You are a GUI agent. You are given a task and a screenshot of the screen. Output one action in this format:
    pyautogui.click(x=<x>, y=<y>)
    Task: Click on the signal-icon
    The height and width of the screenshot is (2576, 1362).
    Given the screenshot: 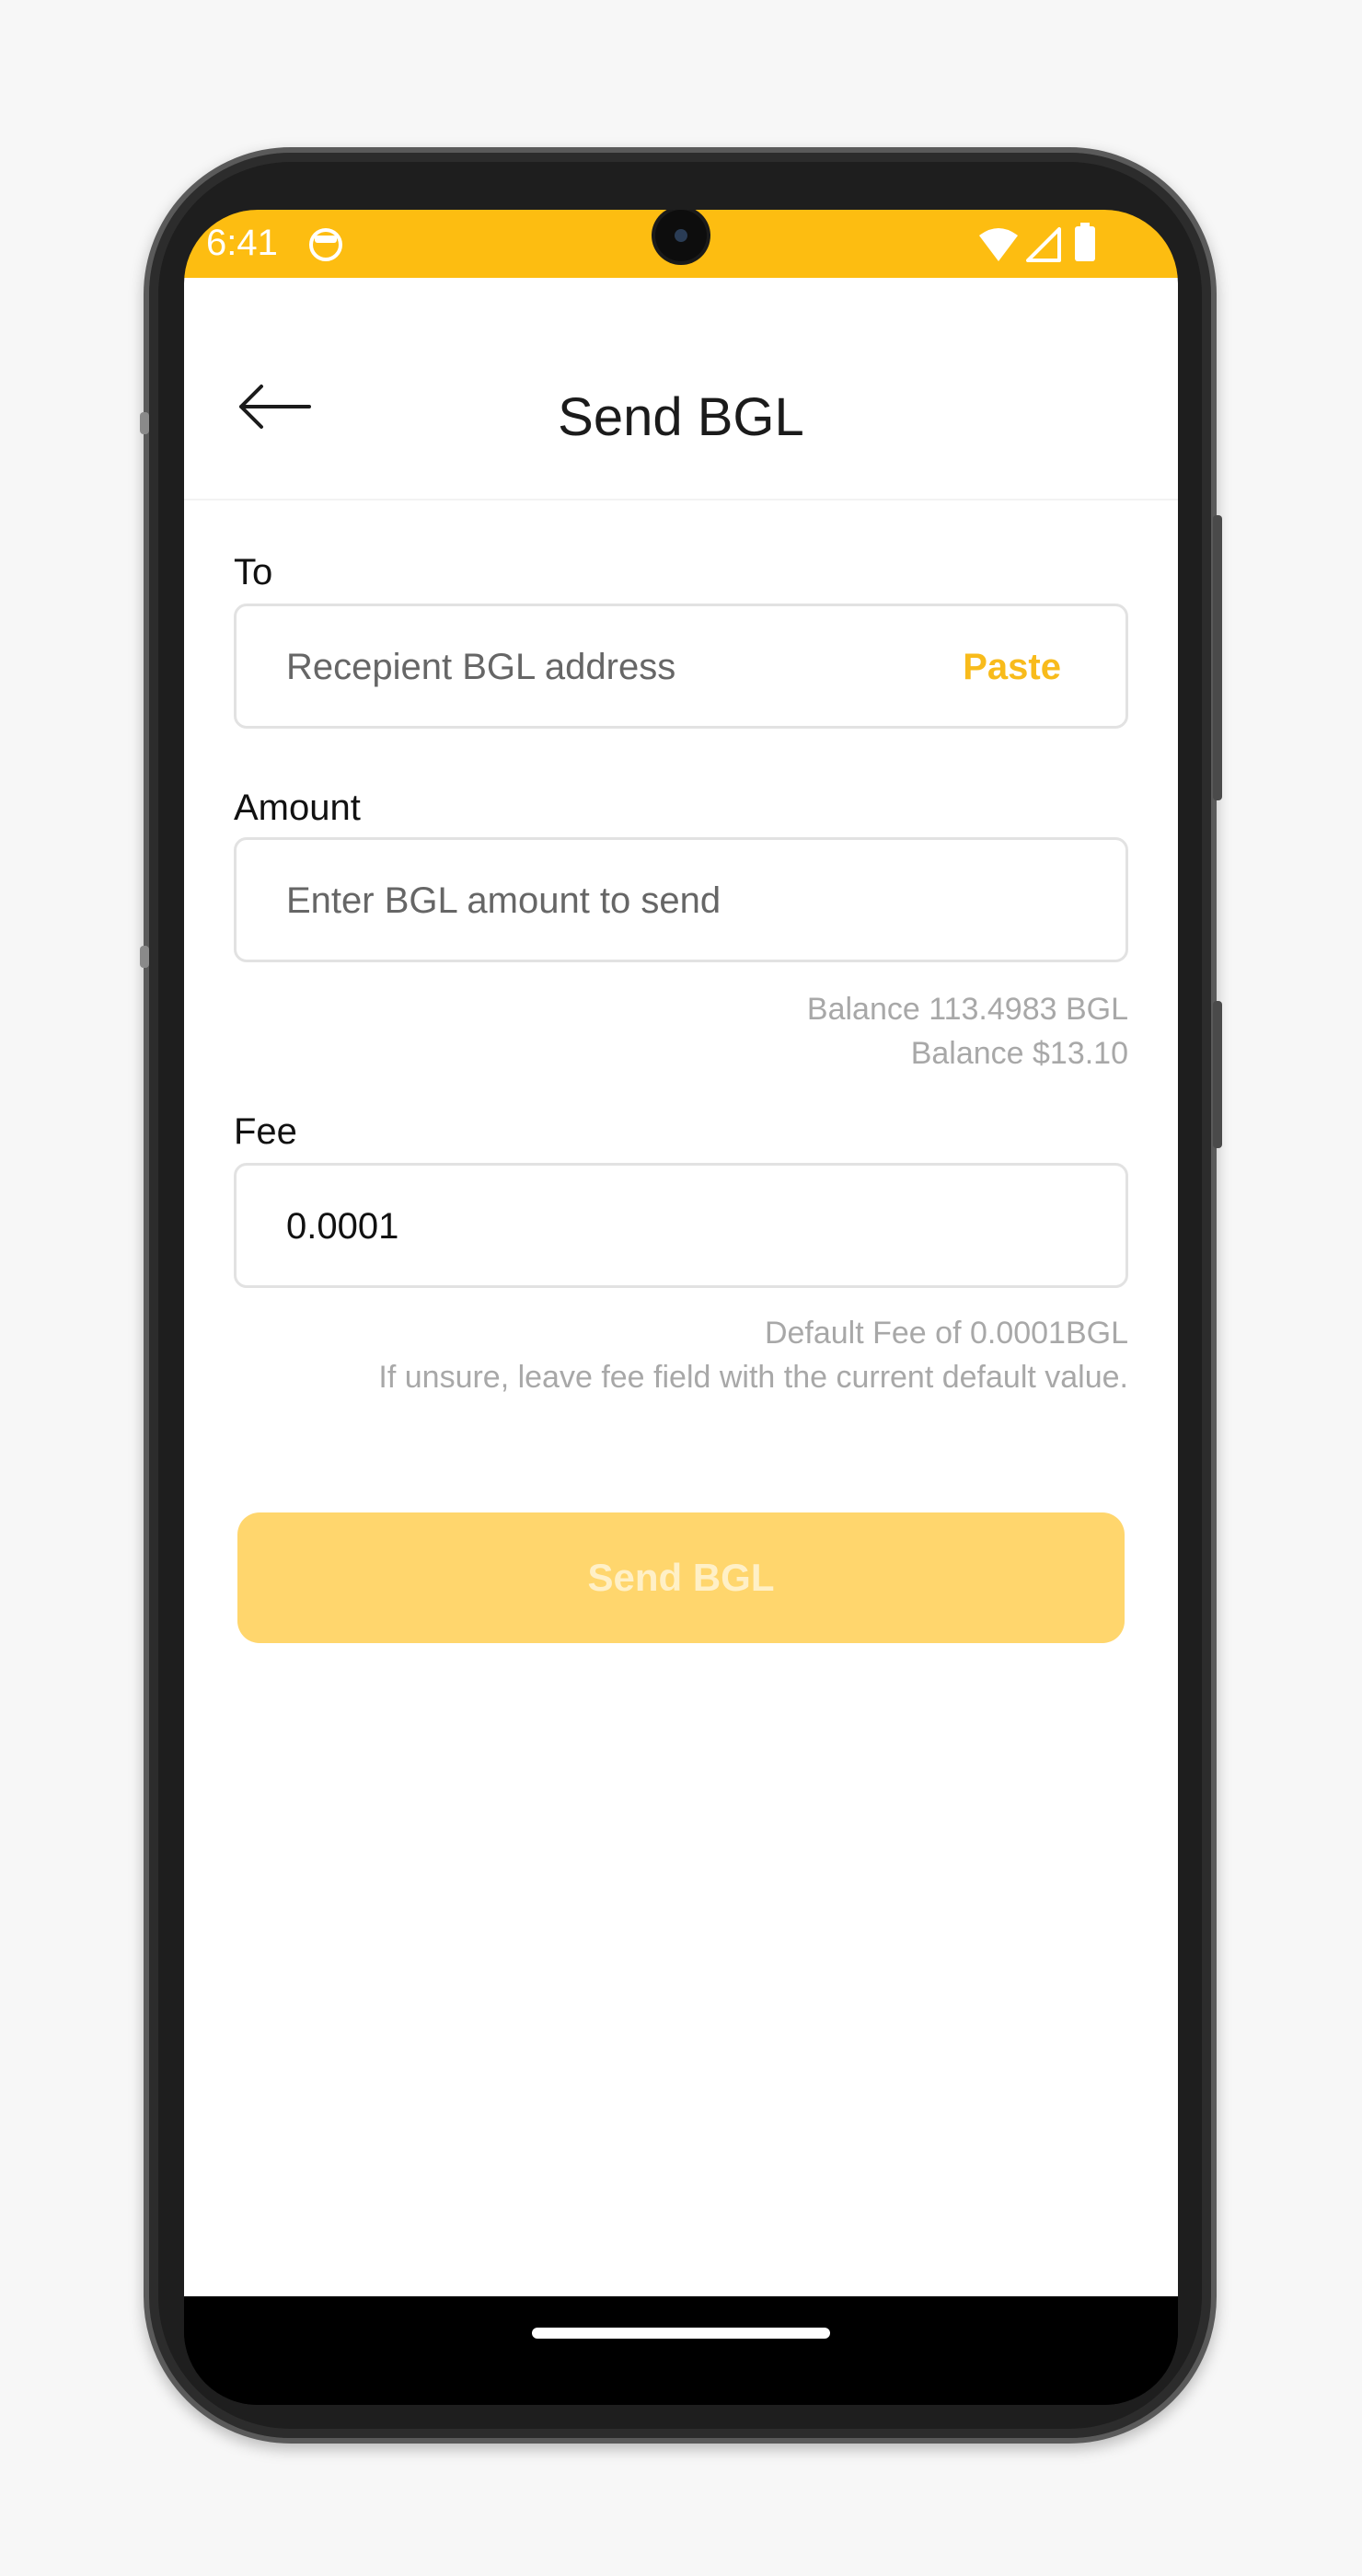 What is the action you would take?
    pyautogui.click(x=1043, y=247)
    